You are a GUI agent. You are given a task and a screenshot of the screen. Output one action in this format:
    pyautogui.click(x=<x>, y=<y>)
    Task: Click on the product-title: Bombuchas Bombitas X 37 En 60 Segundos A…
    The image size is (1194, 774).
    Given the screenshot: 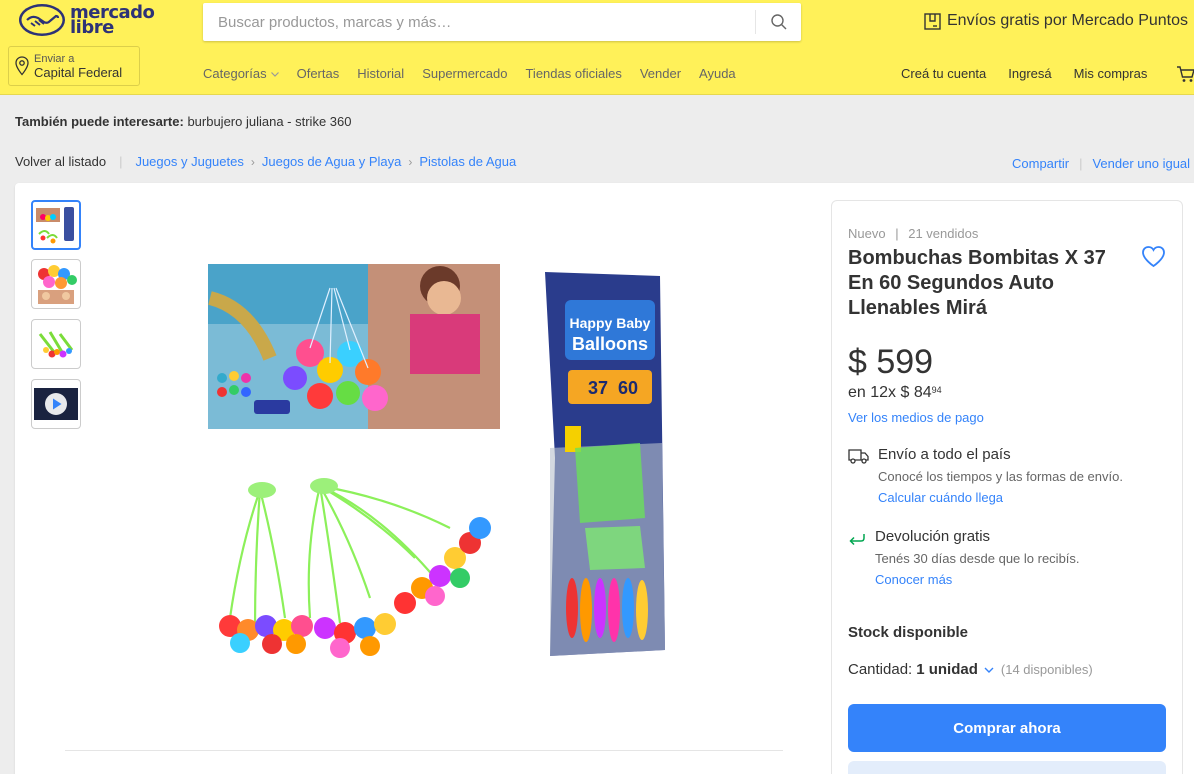 What is the action you would take?
    pyautogui.click(x=977, y=283)
    